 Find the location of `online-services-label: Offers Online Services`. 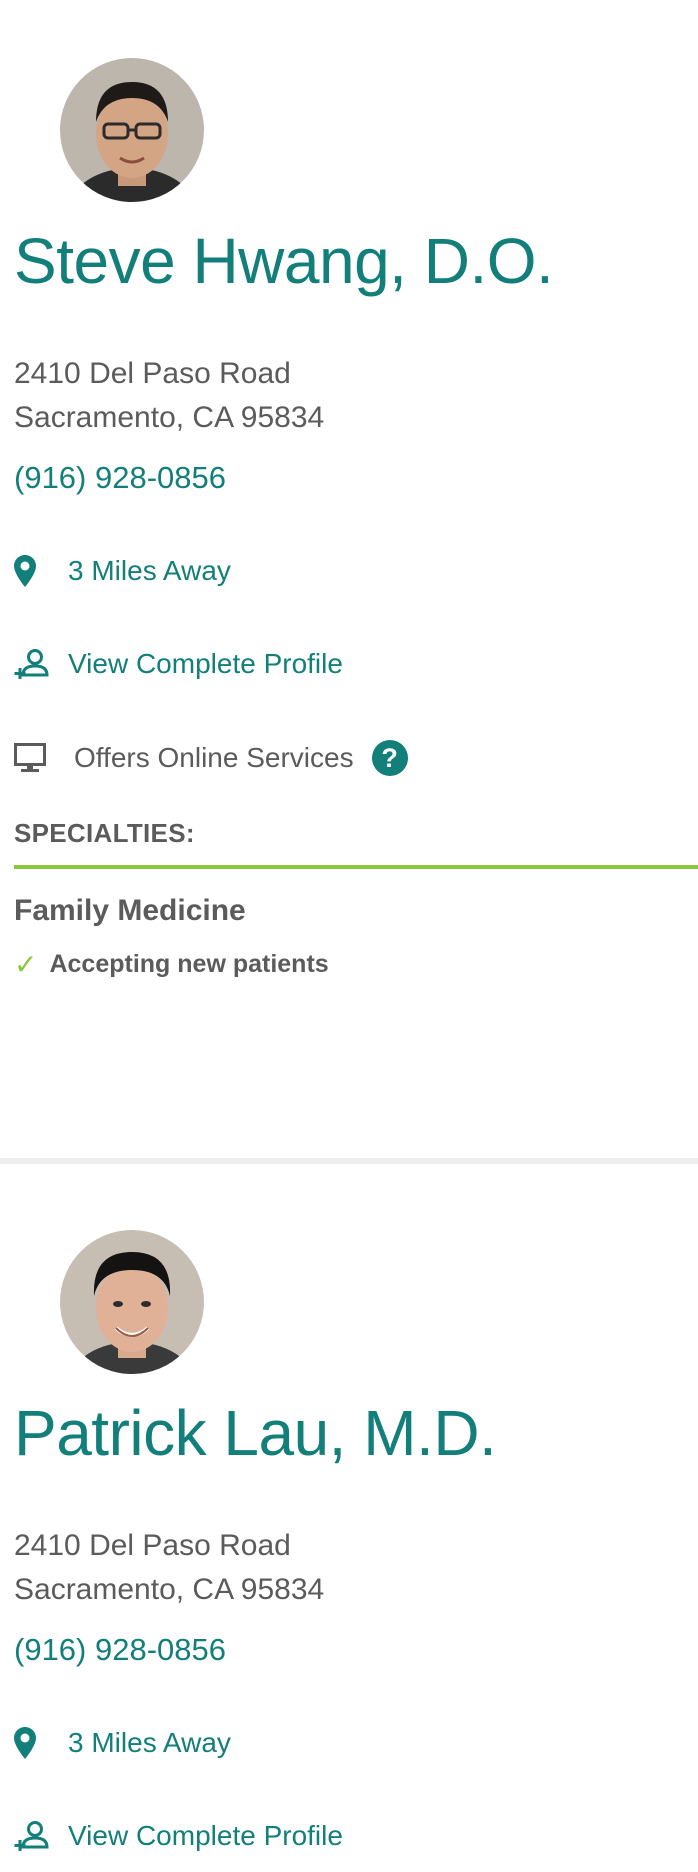

online-services-label: Offers Online Services is located at coordinates (214, 757).